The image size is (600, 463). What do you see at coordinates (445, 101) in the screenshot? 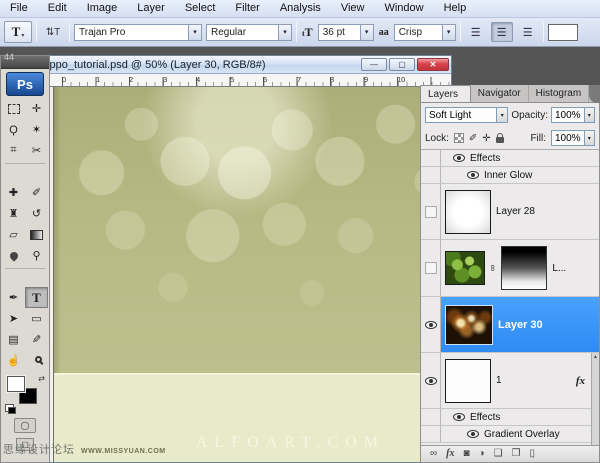
I see `tab-layers: Layers ×` at bounding box center [445, 101].